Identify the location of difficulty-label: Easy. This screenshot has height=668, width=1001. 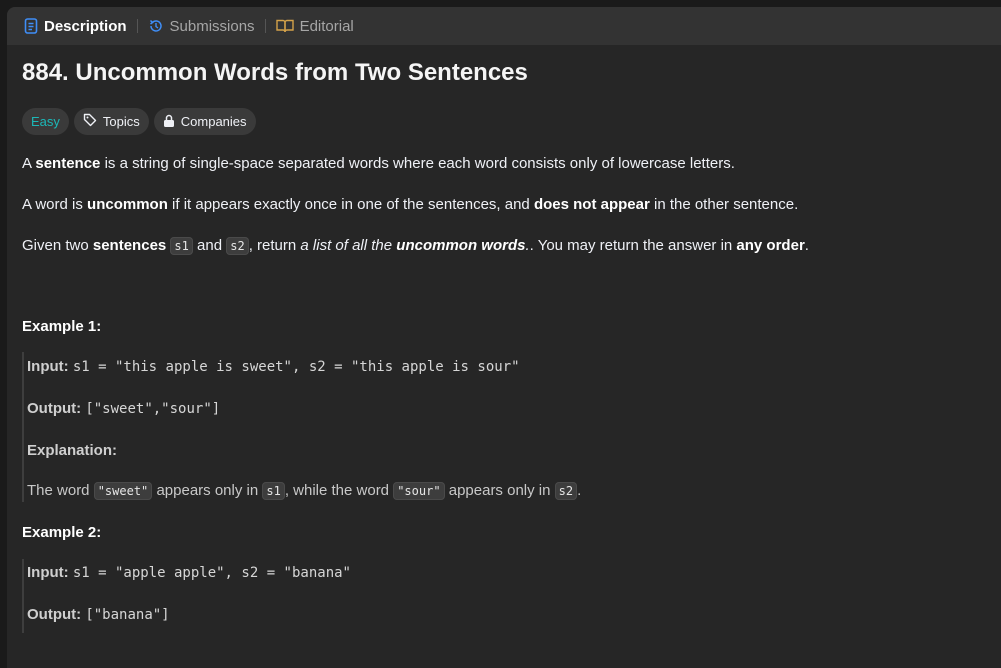
(45, 121).